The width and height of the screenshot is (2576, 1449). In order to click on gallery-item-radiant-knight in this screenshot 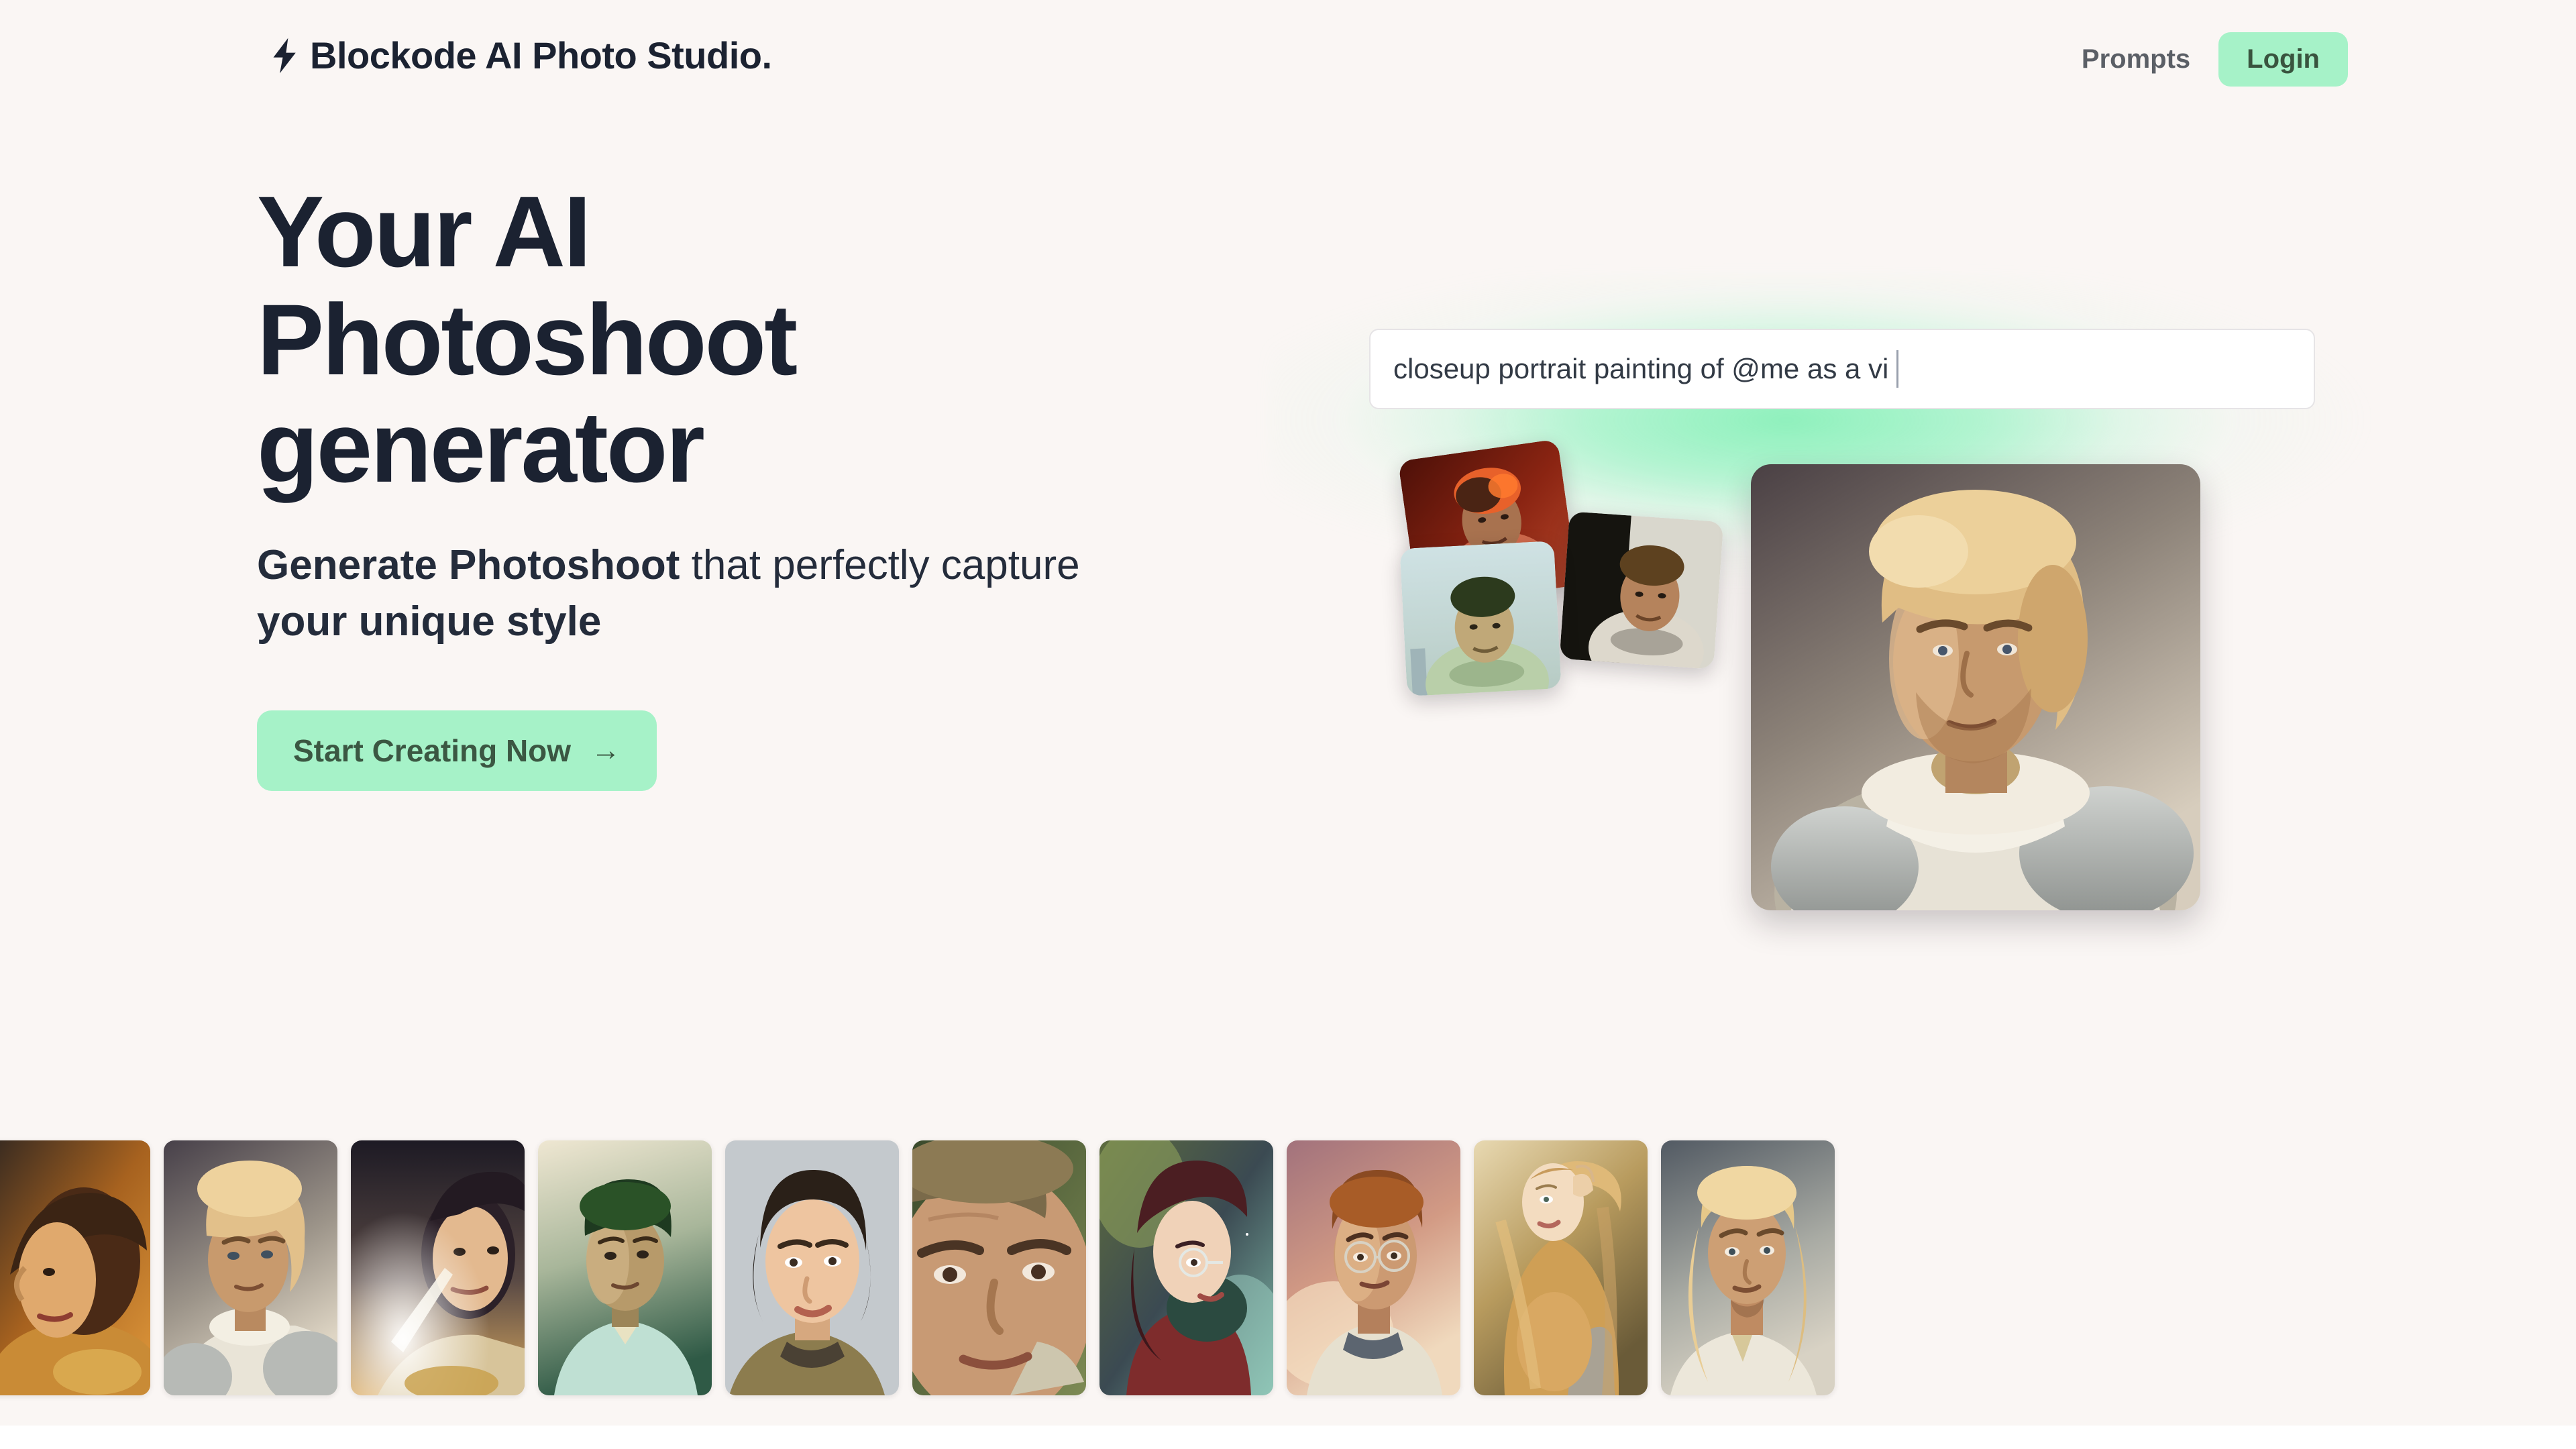, I will do `click(438, 1267)`.